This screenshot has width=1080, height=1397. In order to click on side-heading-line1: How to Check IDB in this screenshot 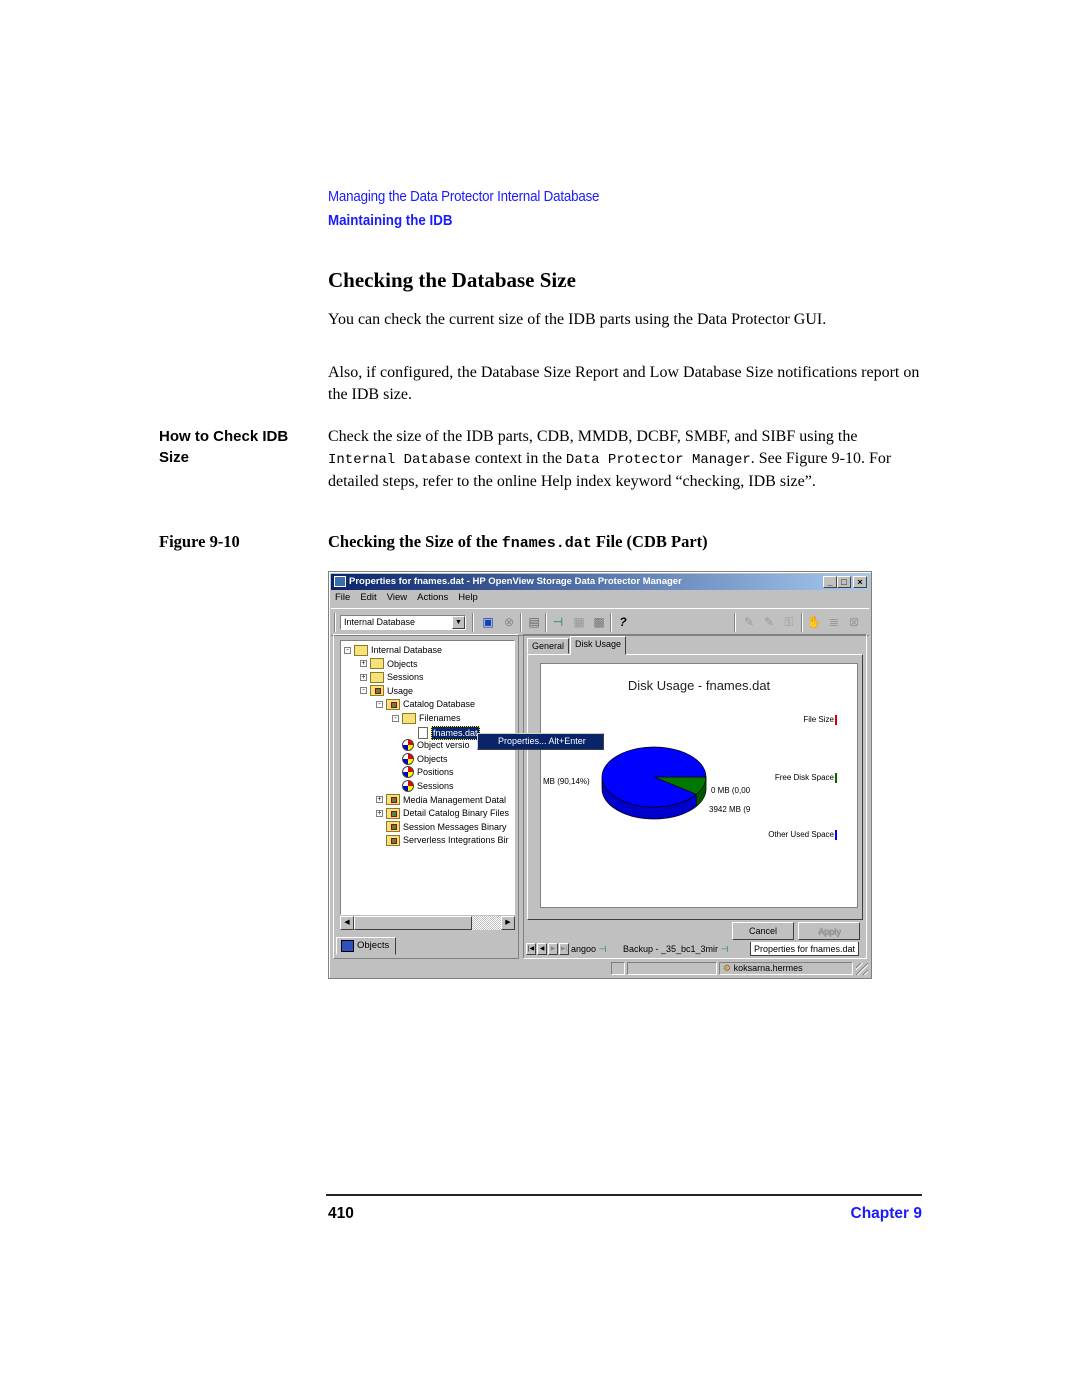, I will do `click(224, 436)`.